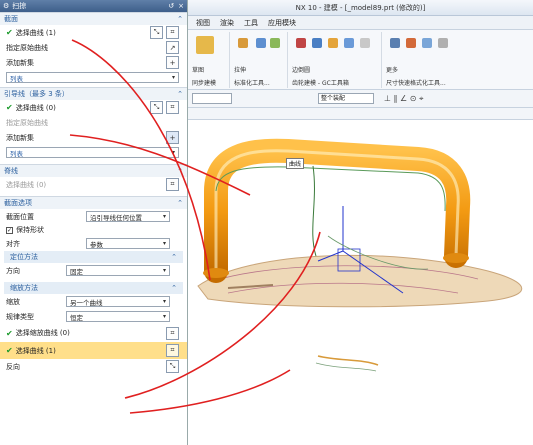 This screenshot has height=445, width=533. I want to click on section-header-section: 截面 ⌃, so click(93, 18).